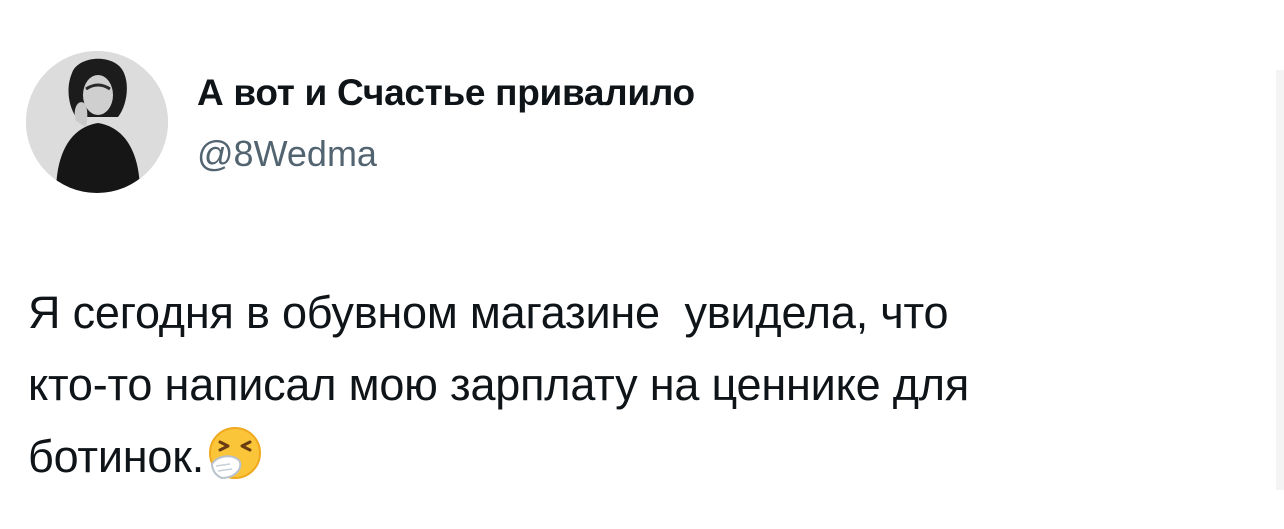 The width and height of the screenshot is (1284, 529). Describe the element at coordinates (116, 456) in the screenshot. I see `tweet-text-line-content: ботинок.` at that location.